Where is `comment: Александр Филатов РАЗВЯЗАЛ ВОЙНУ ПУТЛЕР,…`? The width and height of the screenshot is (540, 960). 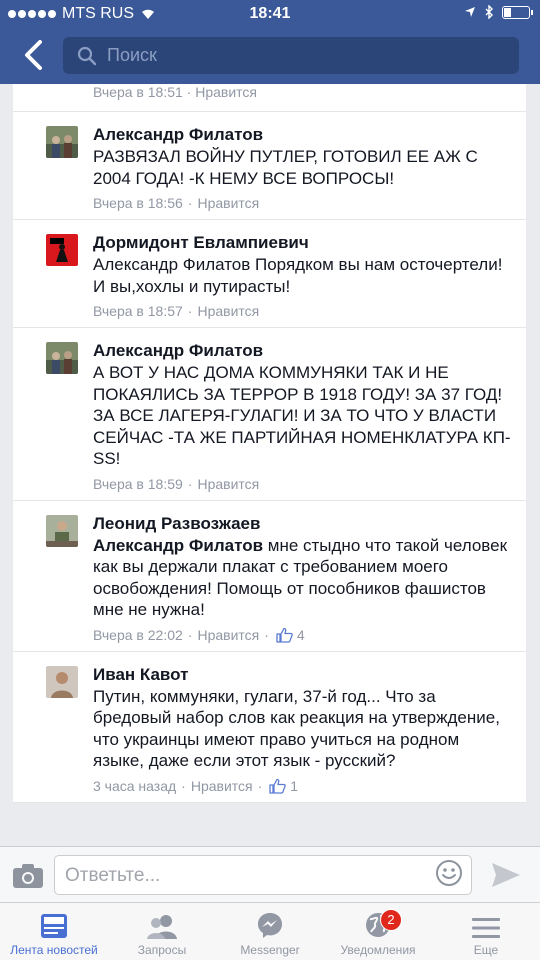
comment: Александр Филатов РАЗВЯЗАЛ ВОЙНУ ПУТЛЕР,… is located at coordinates (269, 166).